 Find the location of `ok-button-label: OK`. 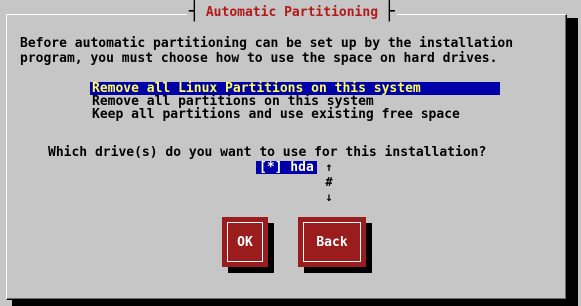

ok-button-label: OK is located at coordinates (245, 242).